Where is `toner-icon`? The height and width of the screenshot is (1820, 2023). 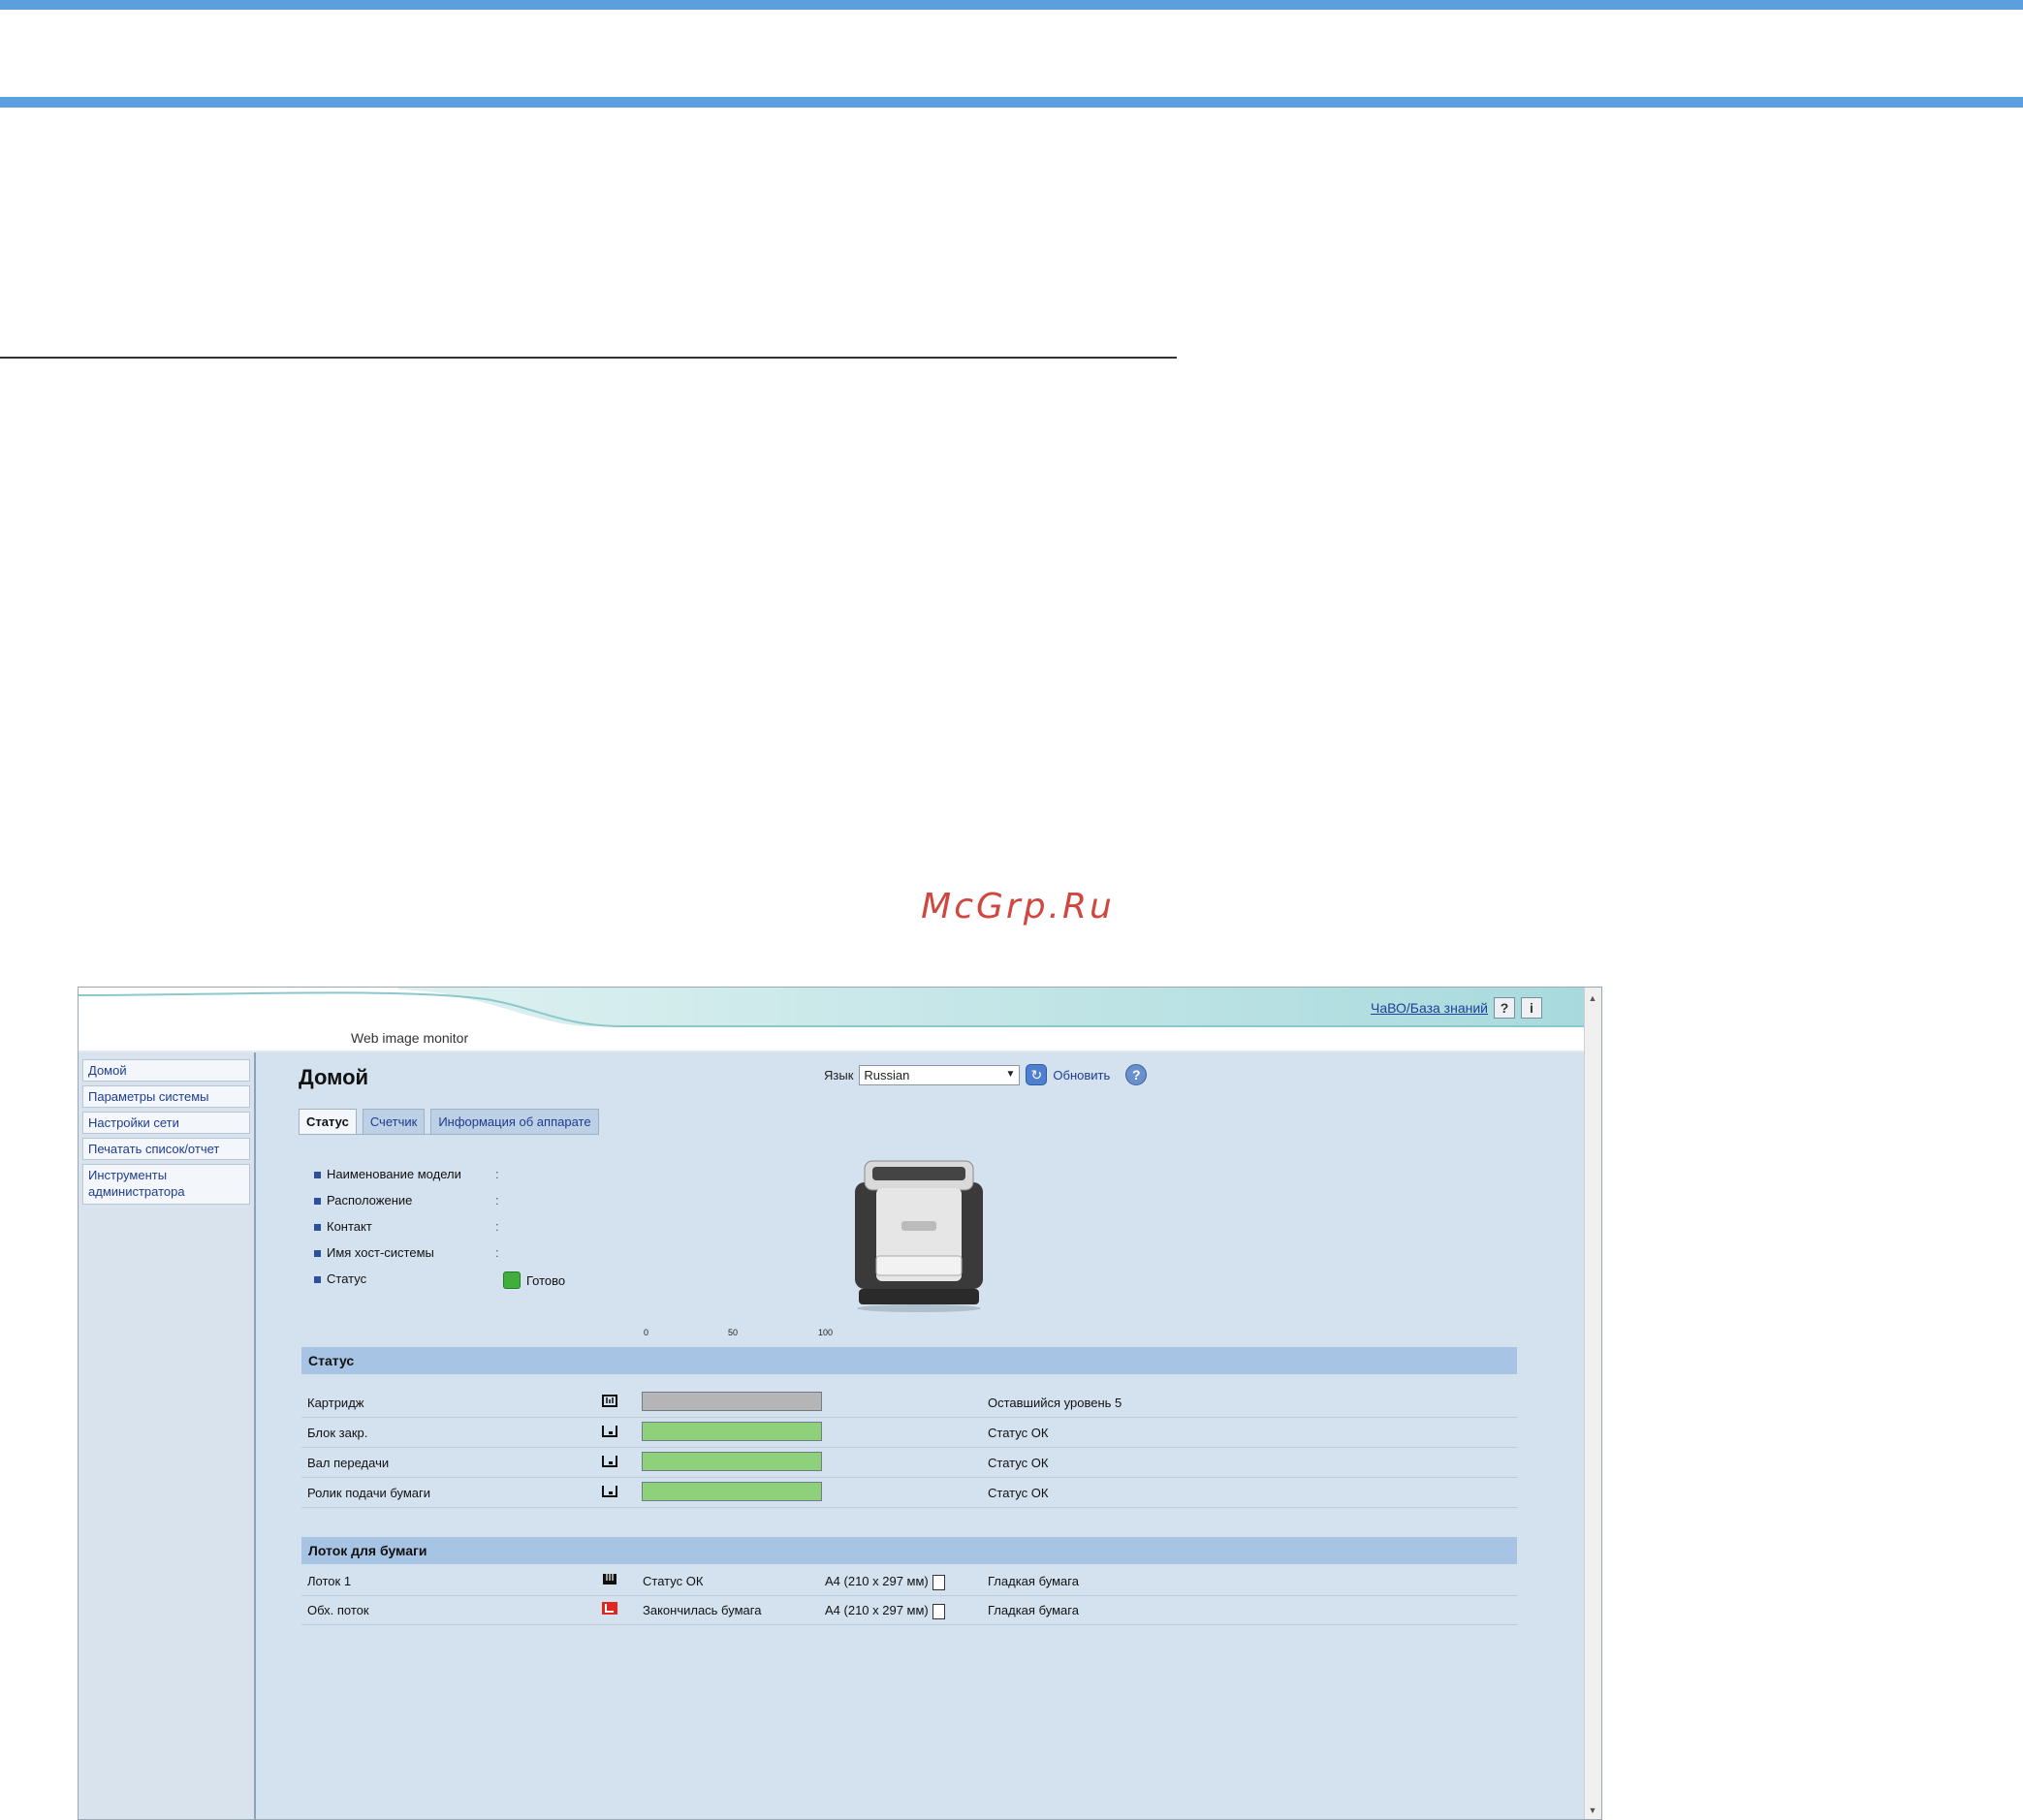
toner-icon is located at coordinates (609, 1401).